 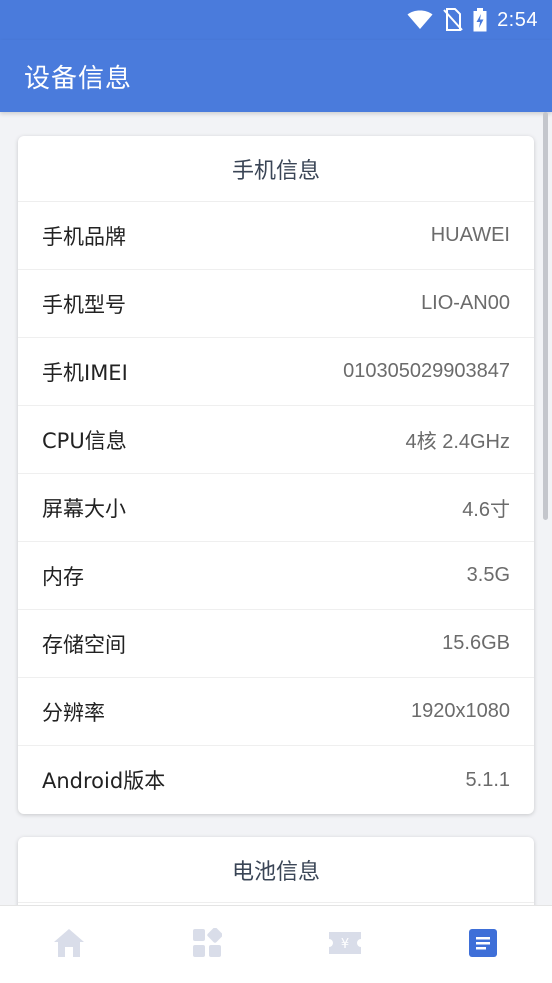 I want to click on phone-info-title: 手机信息, so click(x=276, y=169).